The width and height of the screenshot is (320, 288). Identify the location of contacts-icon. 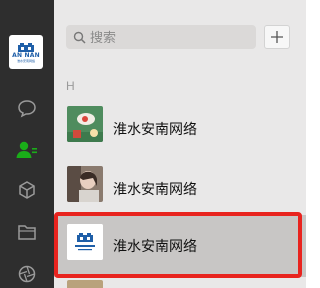
(27, 150).